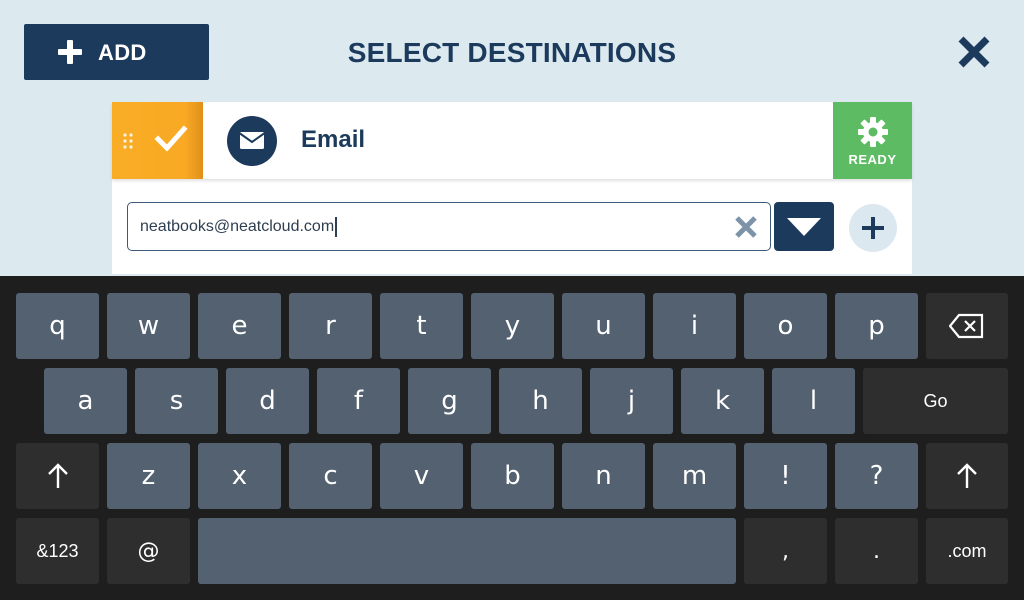  What do you see at coordinates (239, 326) in the screenshot?
I see `key-e: e` at bounding box center [239, 326].